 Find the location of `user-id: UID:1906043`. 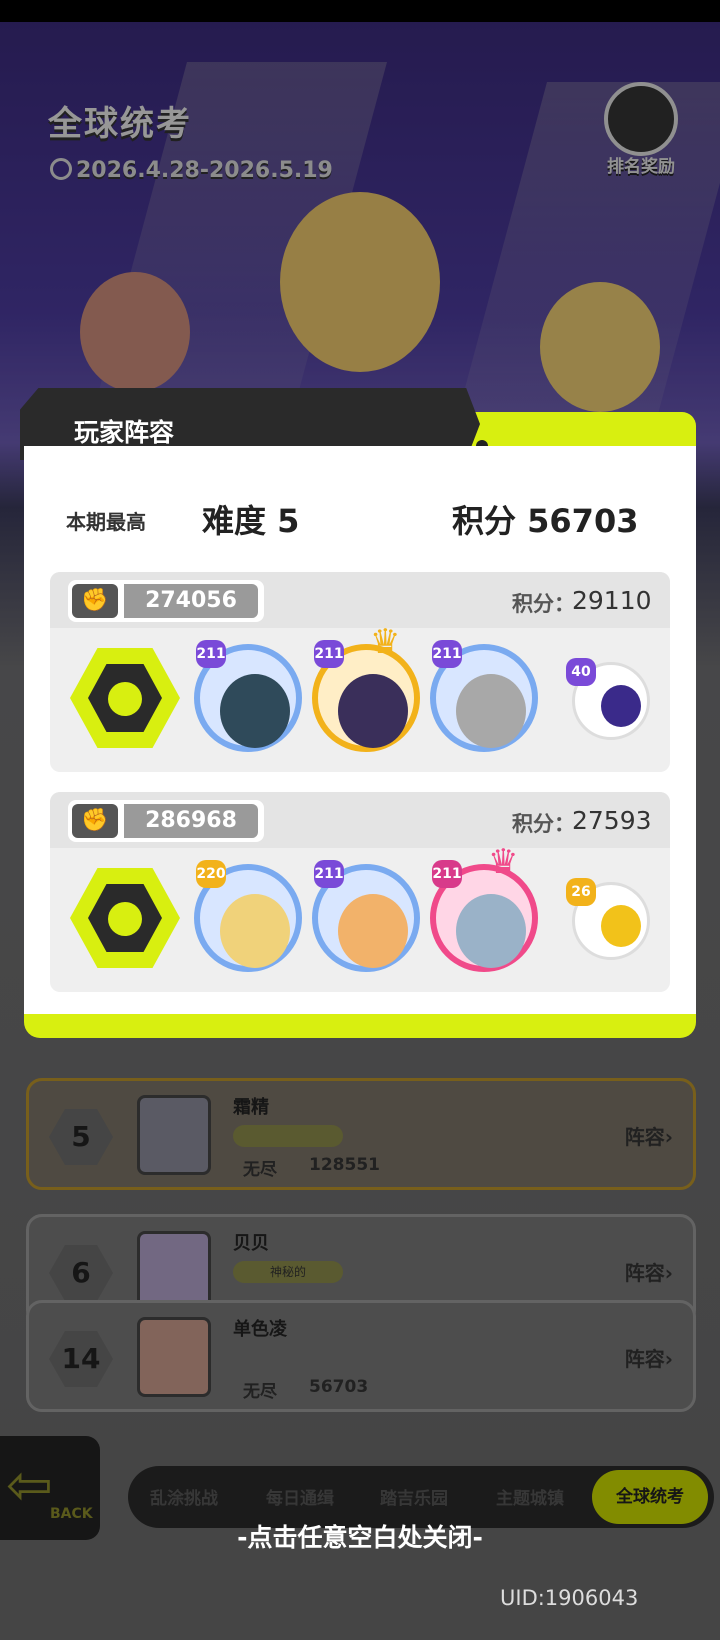

user-id: UID:1906043 is located at coordinates (569, 1598).